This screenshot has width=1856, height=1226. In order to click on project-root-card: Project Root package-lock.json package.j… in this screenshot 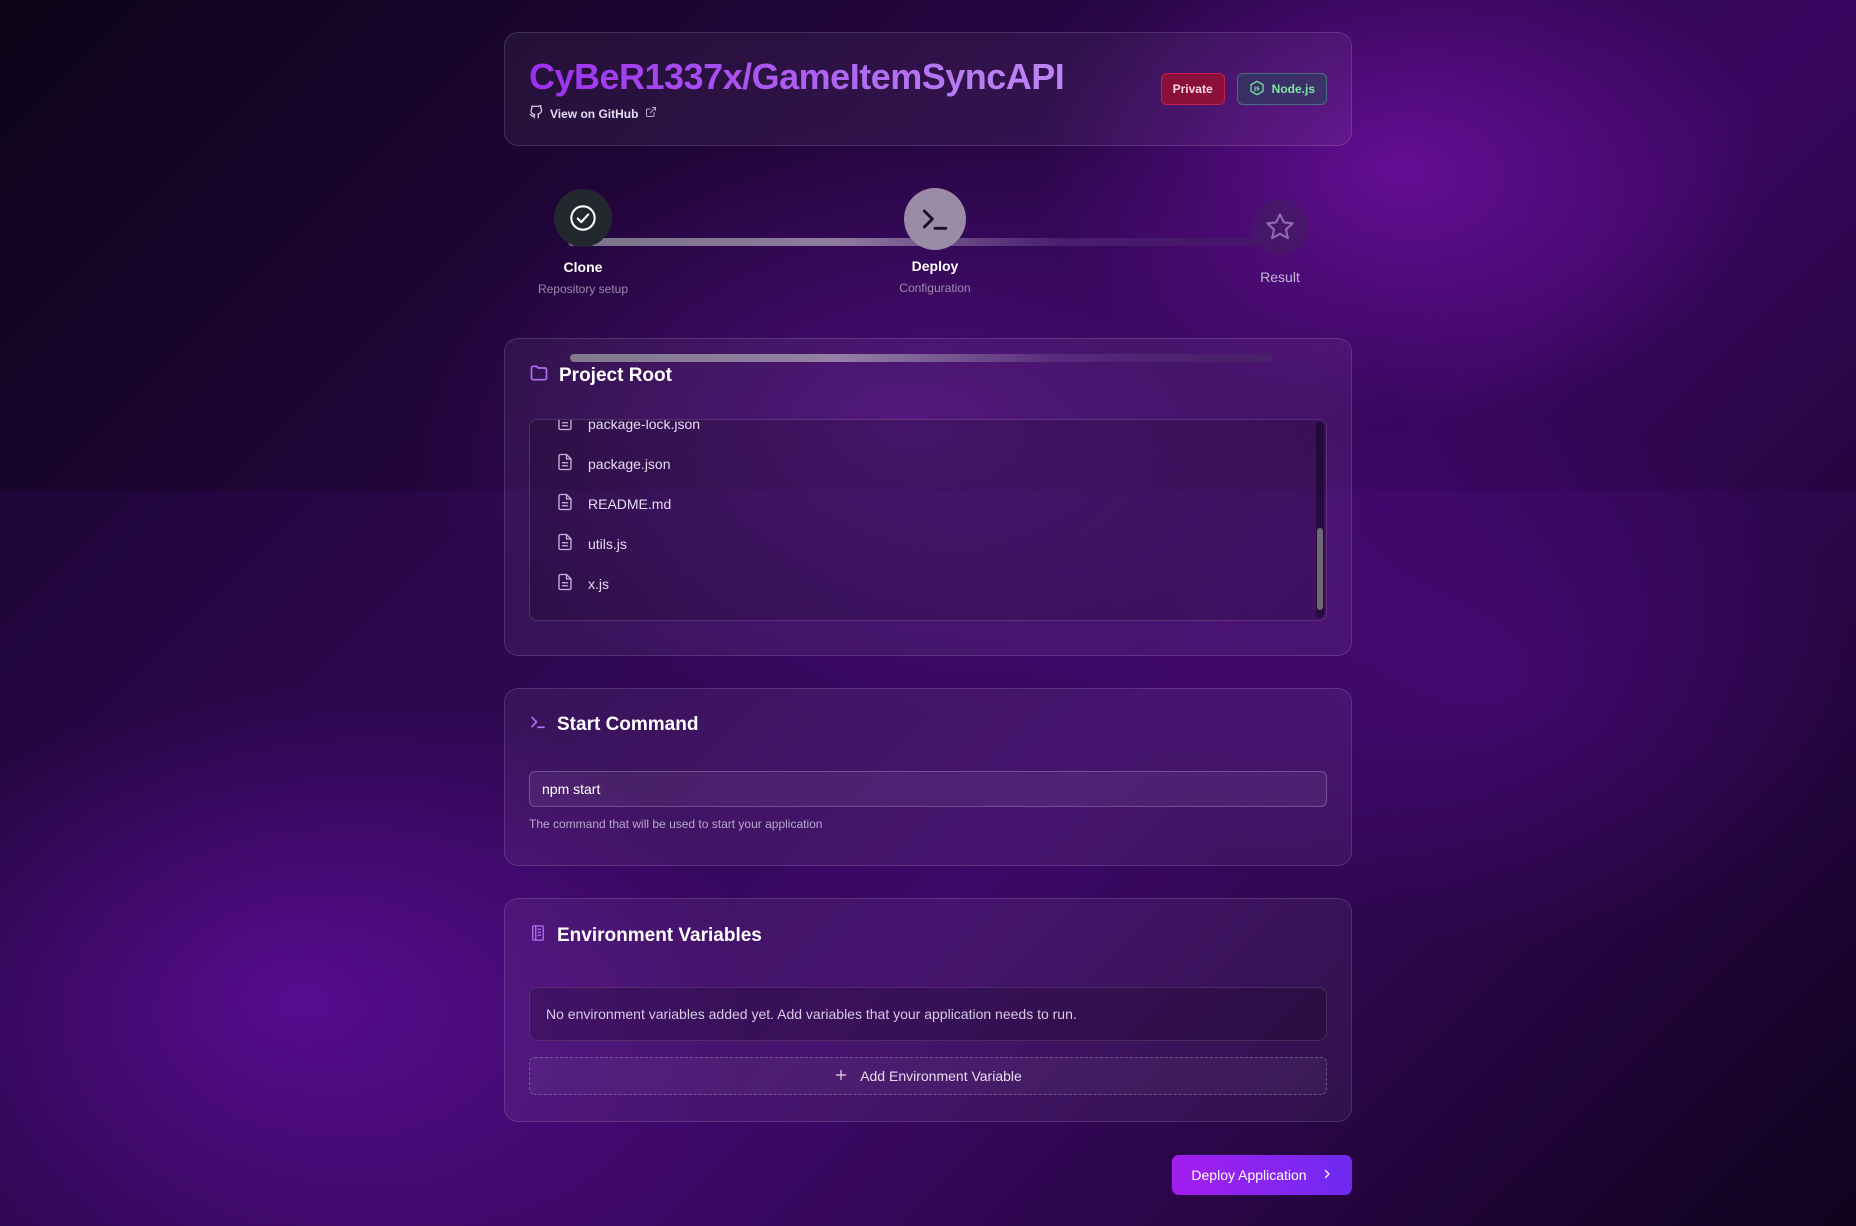, I will do `click(928, 497)`.